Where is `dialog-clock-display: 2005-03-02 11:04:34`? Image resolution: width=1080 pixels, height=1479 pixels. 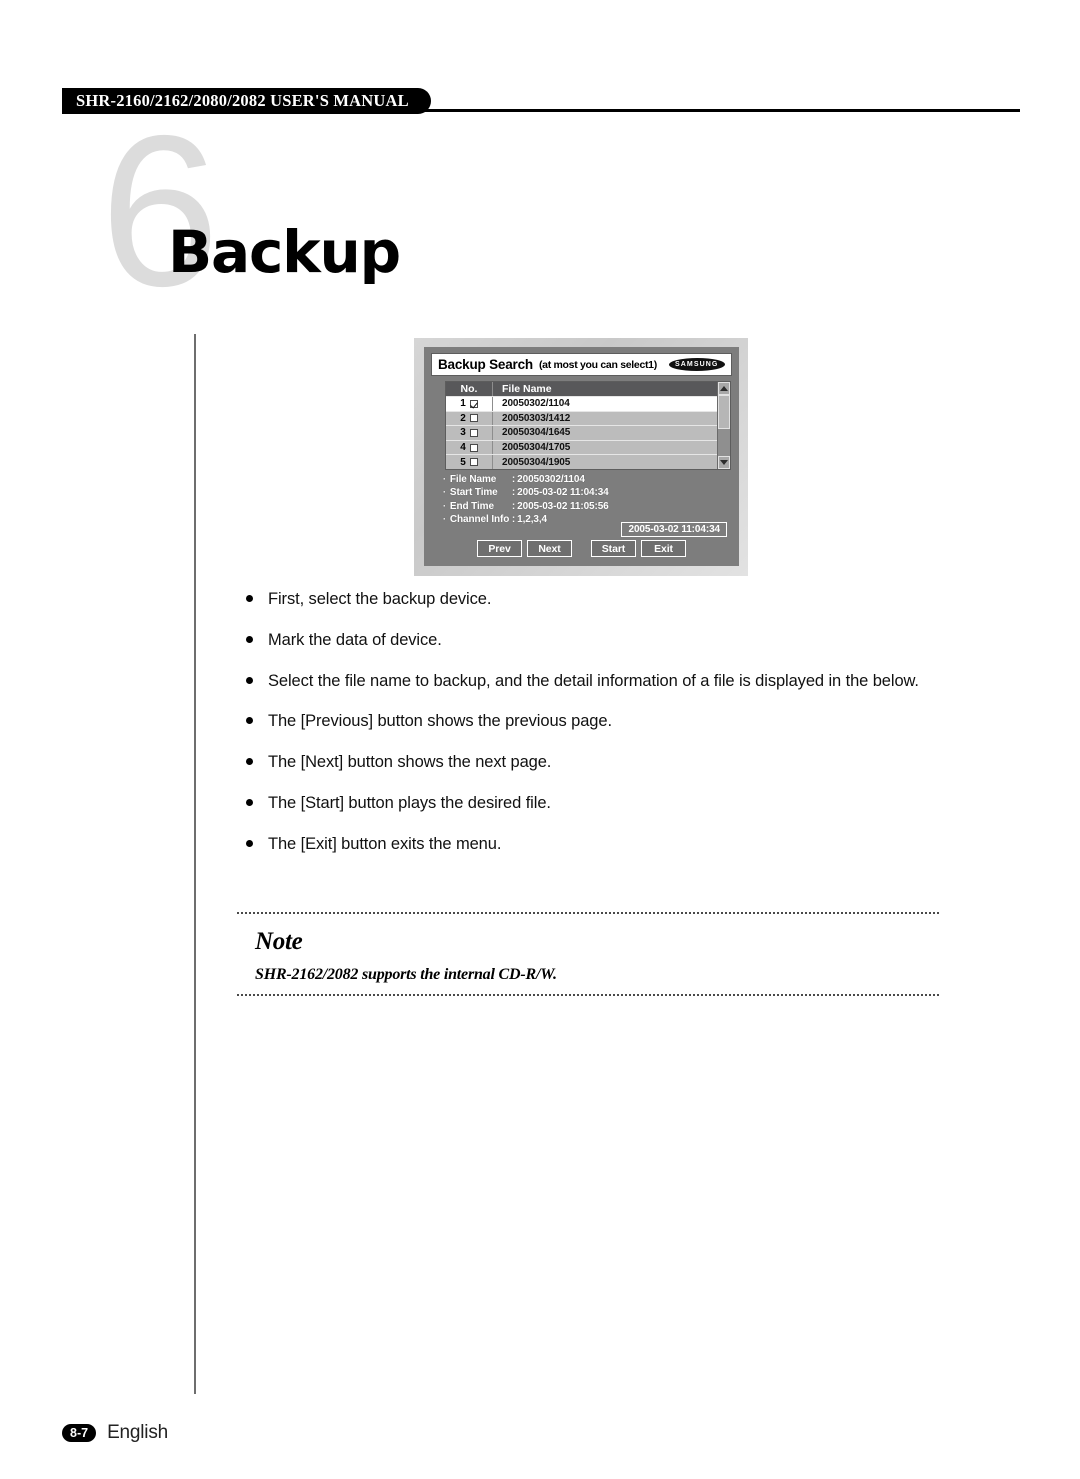 dialog-clock-display: 2005-03-02 11:04:34 is located at coordinates (674, 529).